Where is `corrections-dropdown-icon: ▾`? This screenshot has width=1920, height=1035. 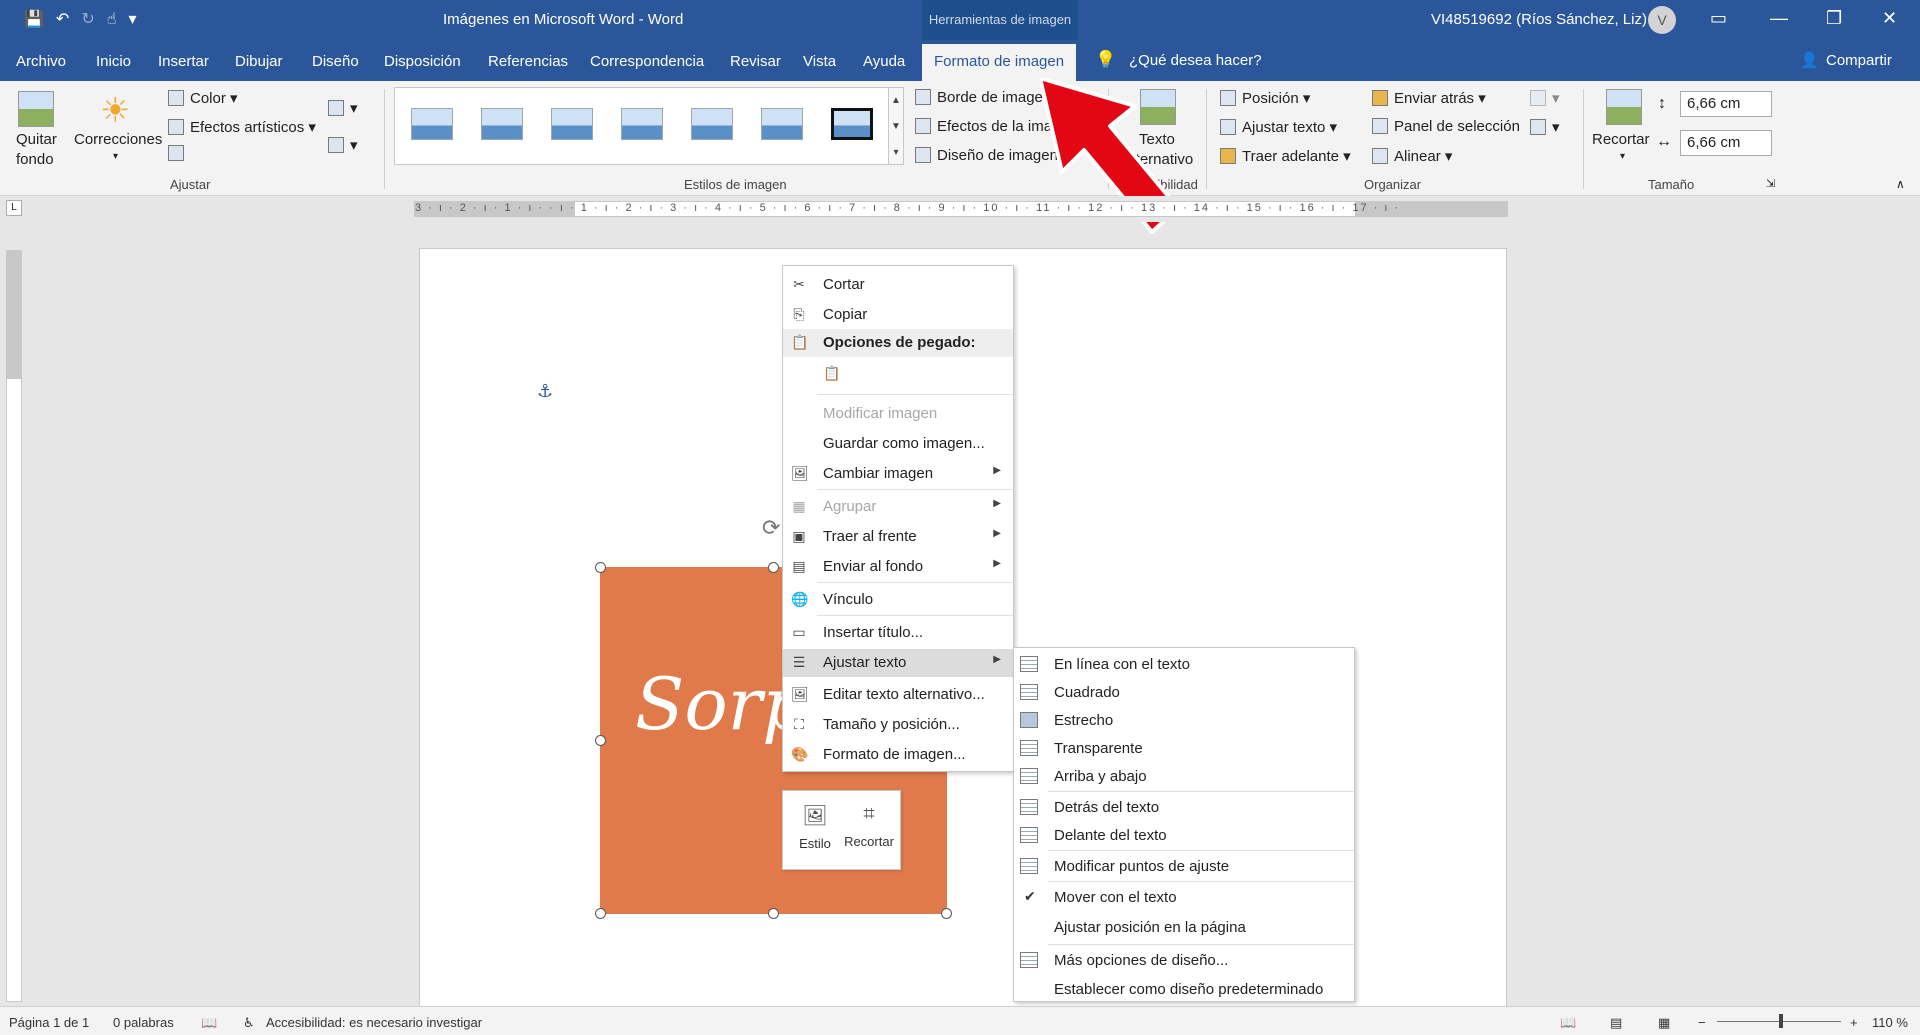
corrections-dropdown-icon: ▾ is located at coordinates (115, 156).